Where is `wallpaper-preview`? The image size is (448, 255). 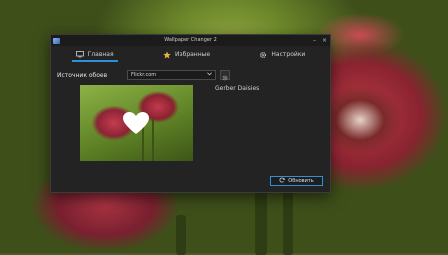
wallpaper-preview is located at coordinates (136, 123).